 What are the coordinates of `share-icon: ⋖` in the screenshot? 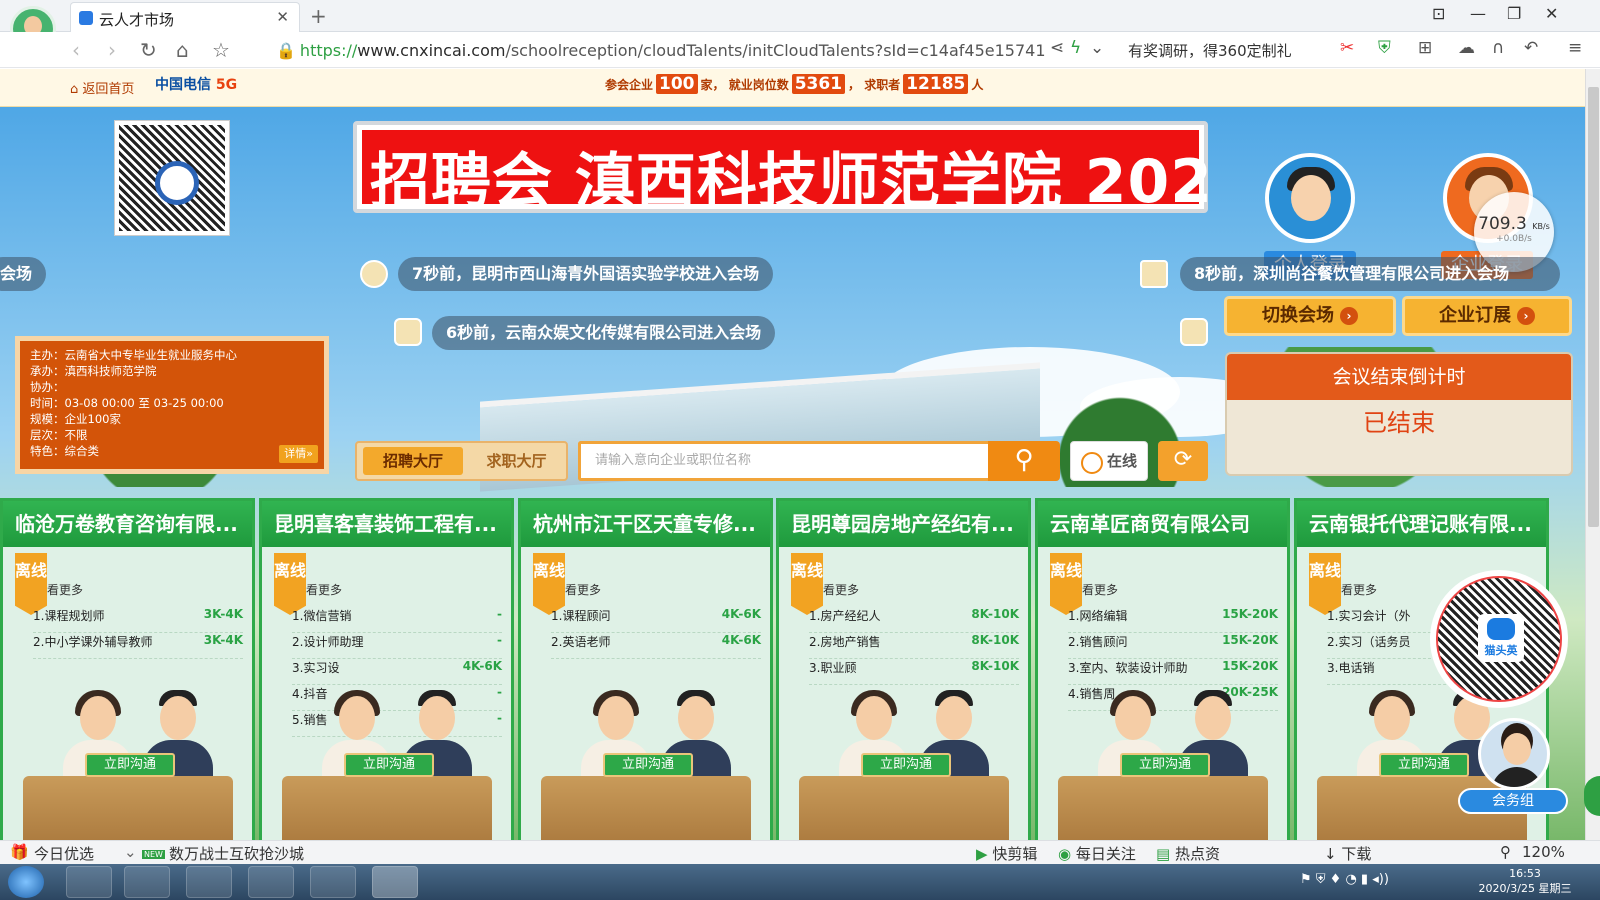 It's located at (1057, 48).